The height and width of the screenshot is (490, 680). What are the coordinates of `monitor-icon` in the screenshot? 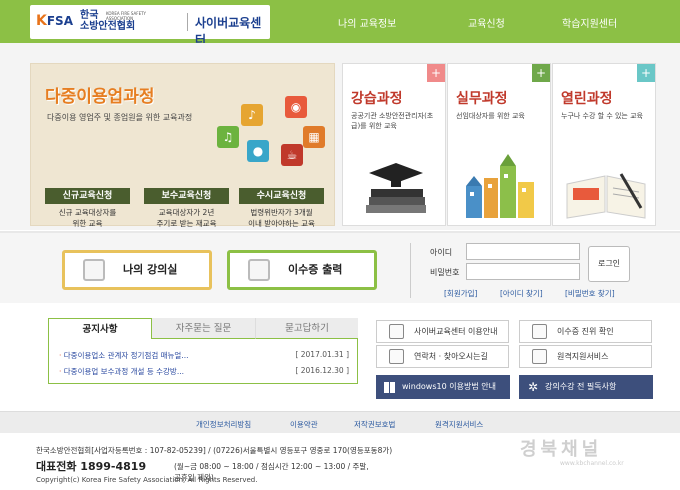 It's located at (396, 331).